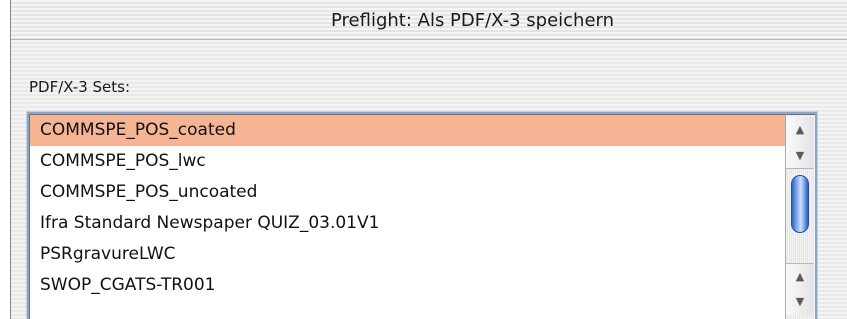 The image size is (847, 319). I want to click on list-item: PSRgravureLWC, so click(407, 254).